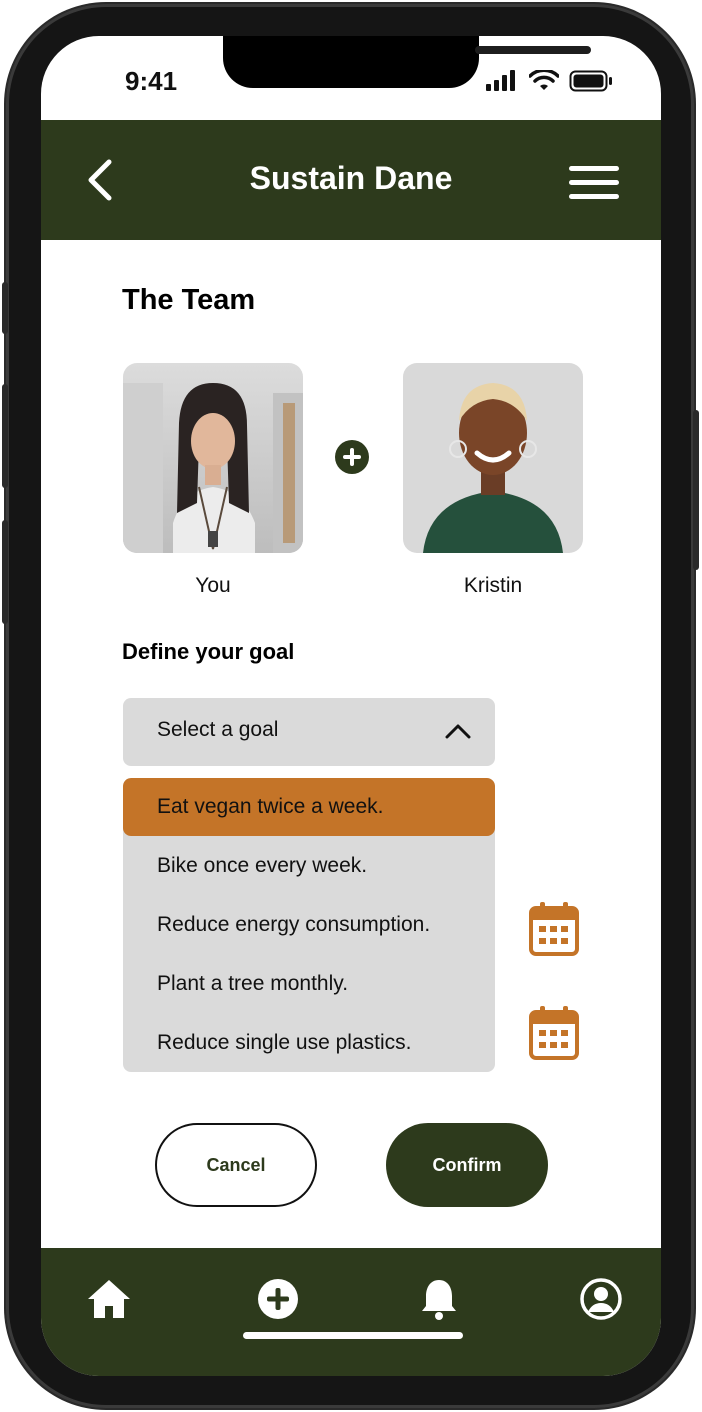 This screenshot has height=1412, width=702. What do you see at coordinates (236, 1165) in the screenshot?
I see `cancel-button: Cancel` at bounding box center [236, 1165].